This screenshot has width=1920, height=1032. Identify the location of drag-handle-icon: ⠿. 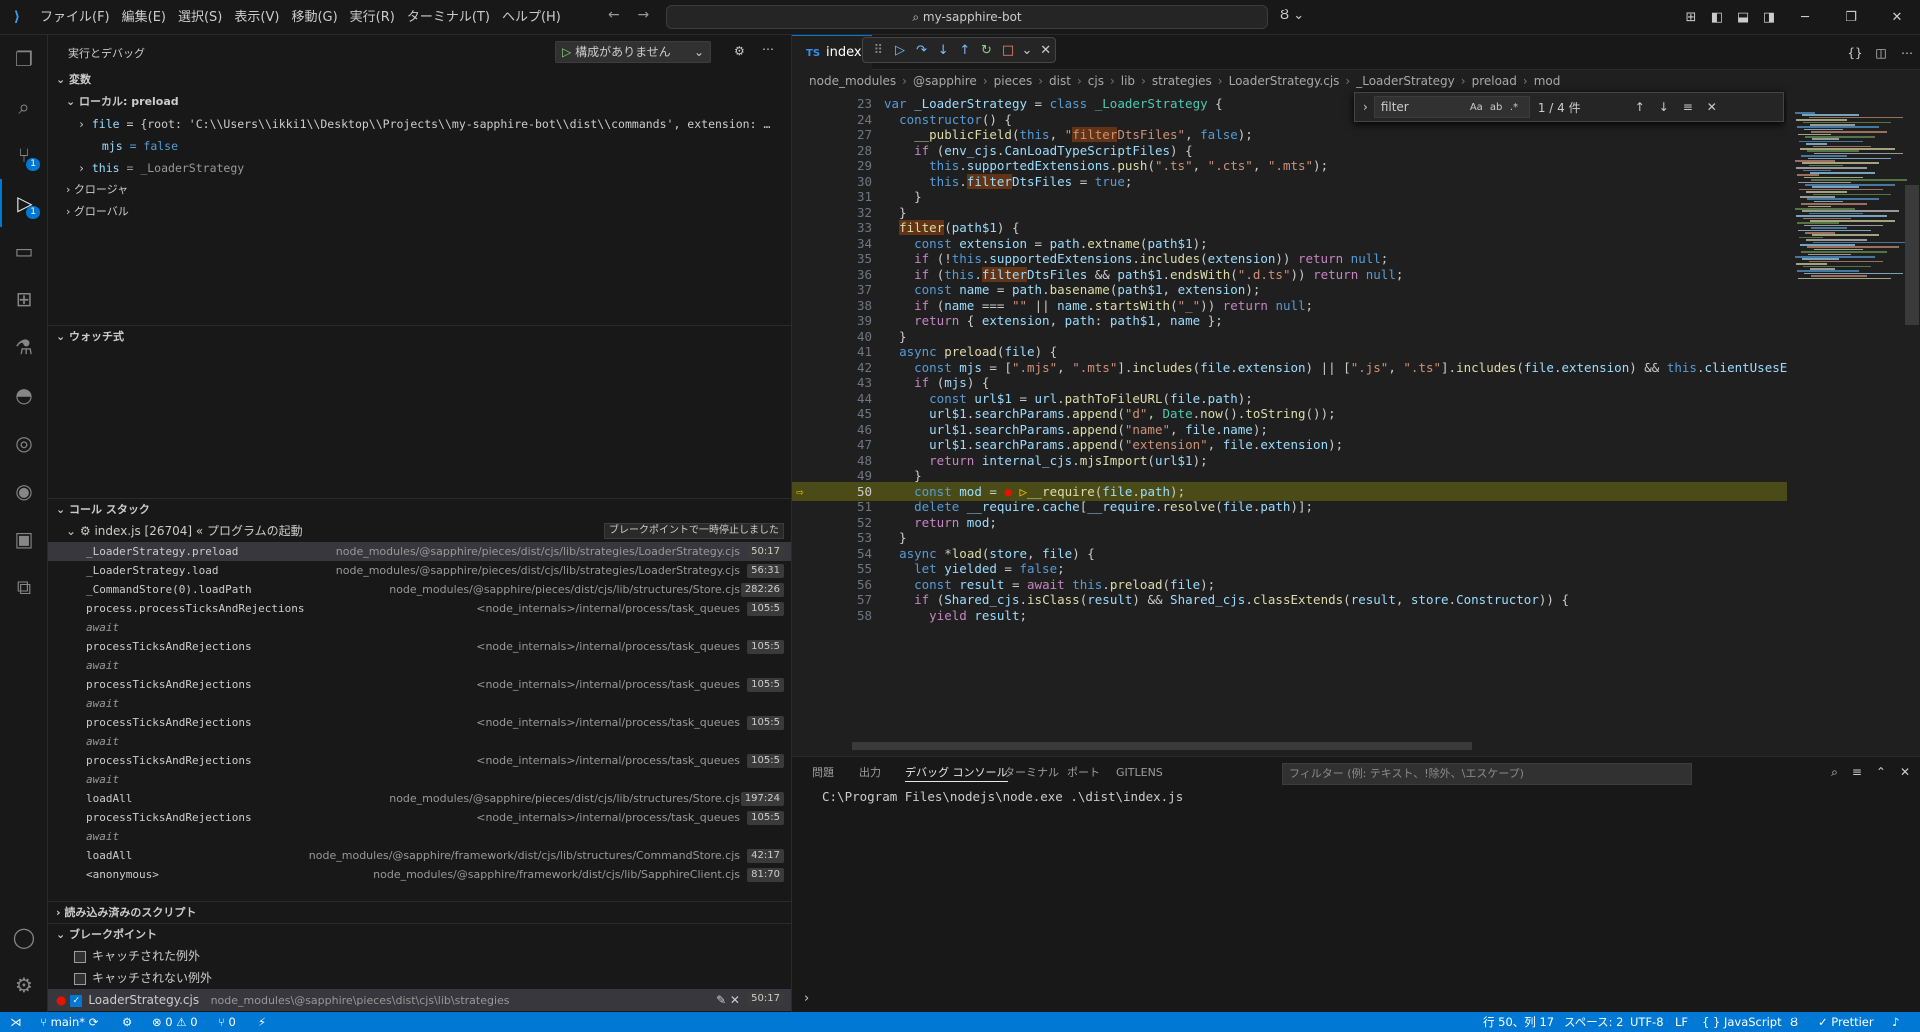
(878, 50).